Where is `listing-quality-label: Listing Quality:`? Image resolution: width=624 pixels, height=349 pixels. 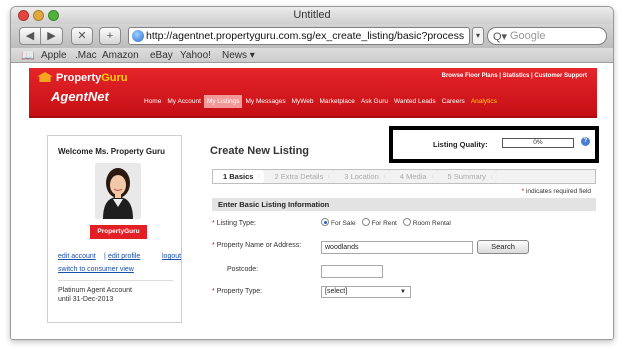 listing-quality-label: Listing Quality: is located at coordinates (460, 144).